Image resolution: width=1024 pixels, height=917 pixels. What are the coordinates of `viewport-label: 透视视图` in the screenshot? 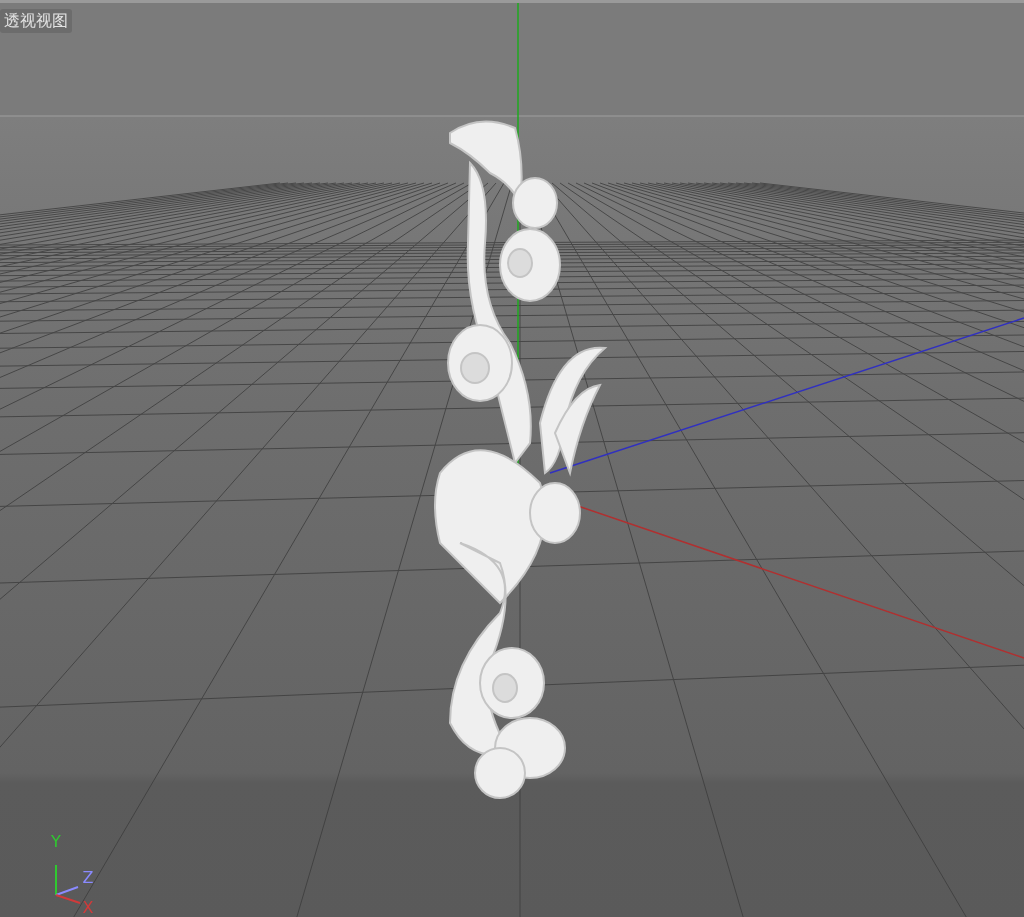 It's located at (36, 21).